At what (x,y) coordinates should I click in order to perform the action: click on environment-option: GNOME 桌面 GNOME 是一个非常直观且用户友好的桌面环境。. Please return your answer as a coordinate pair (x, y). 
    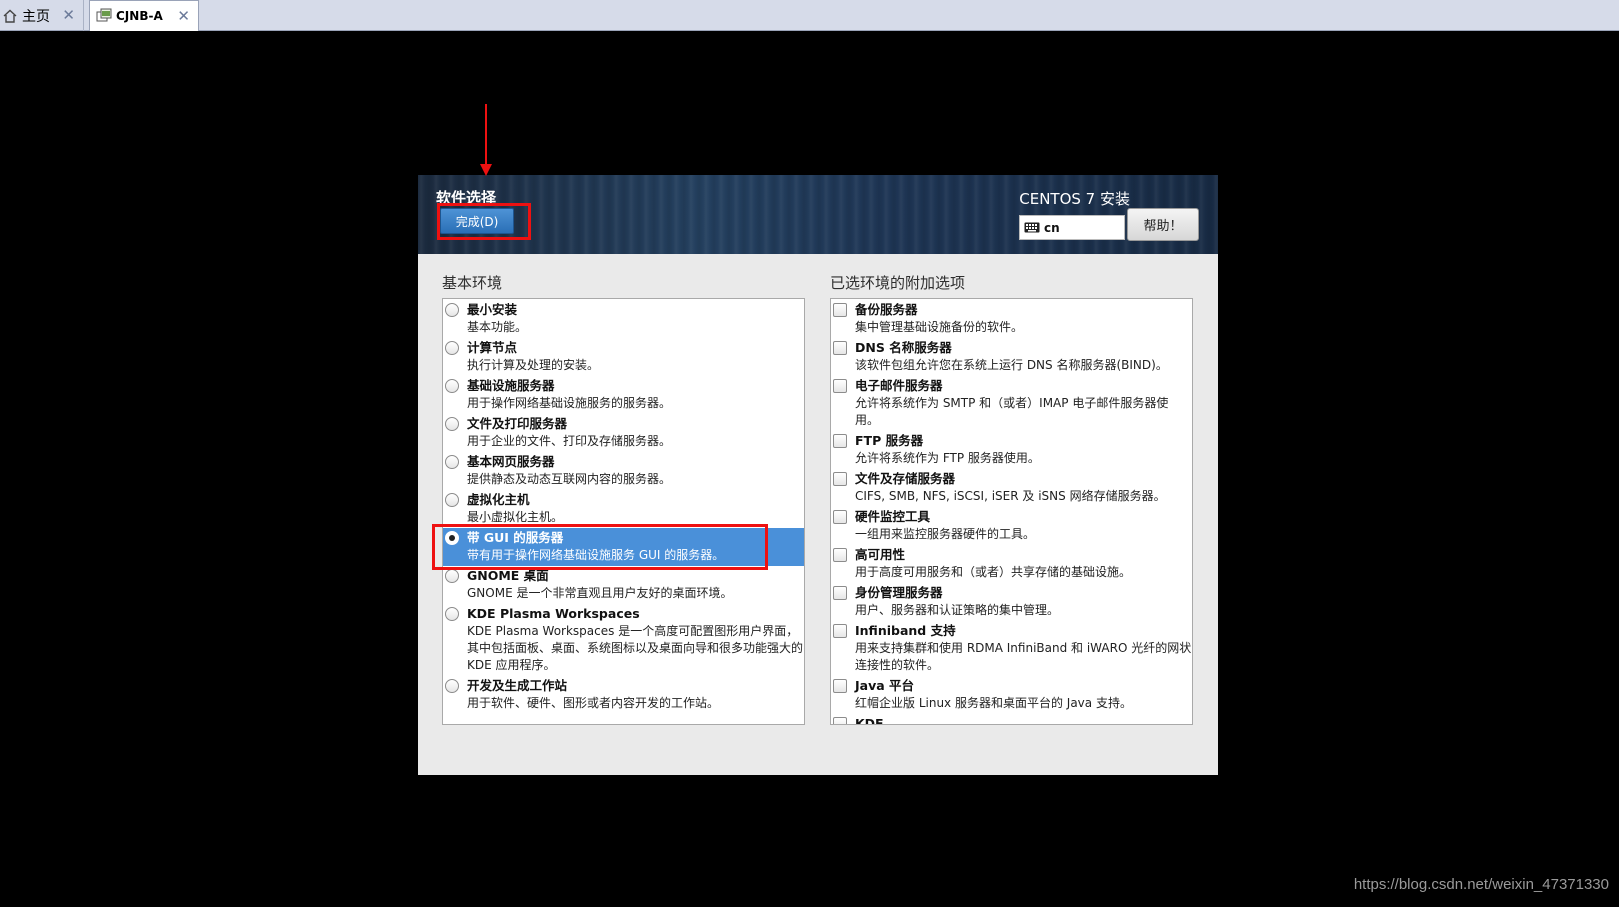
    Looking at the image, I should click on (623, 585).